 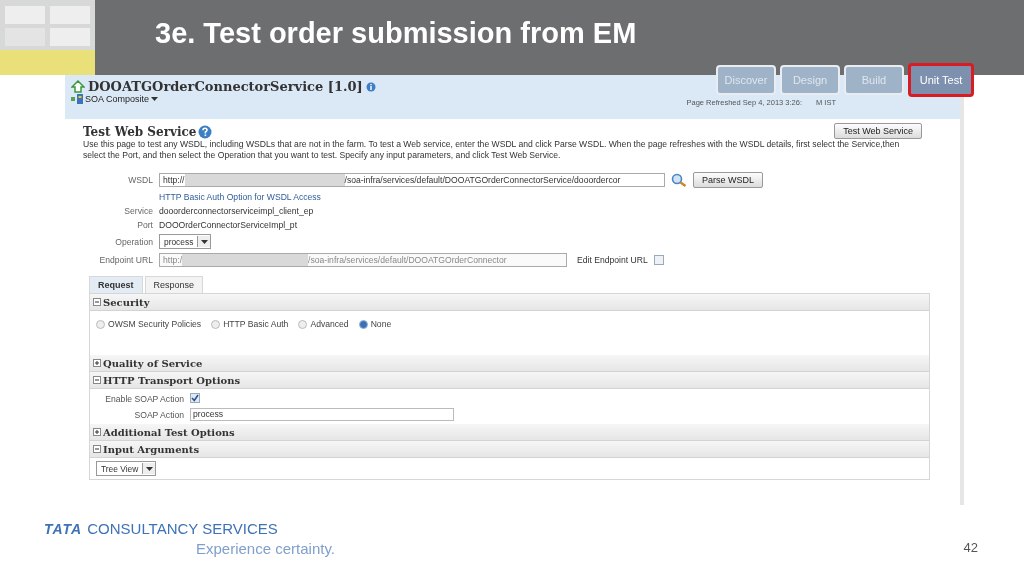 What do you see at coordinates (240, 197) in the screenshot?
I see `auth-option-link: HTTP Basic Auth Option for WSDL Access` at bounding box center [240, 197].